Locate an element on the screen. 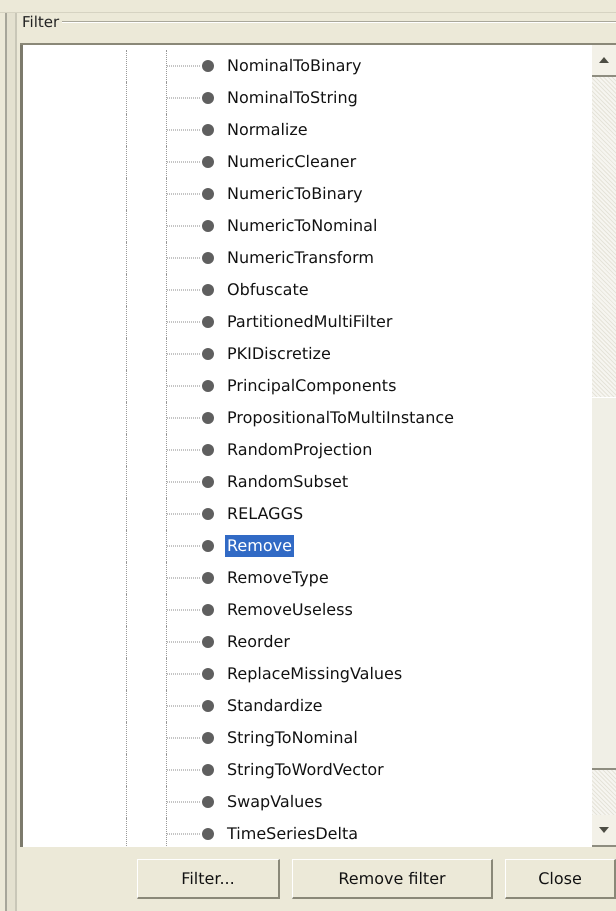 The width and height of the screenshot is (616, 911). up-arrow-icon is located at coordinates (604, 60).